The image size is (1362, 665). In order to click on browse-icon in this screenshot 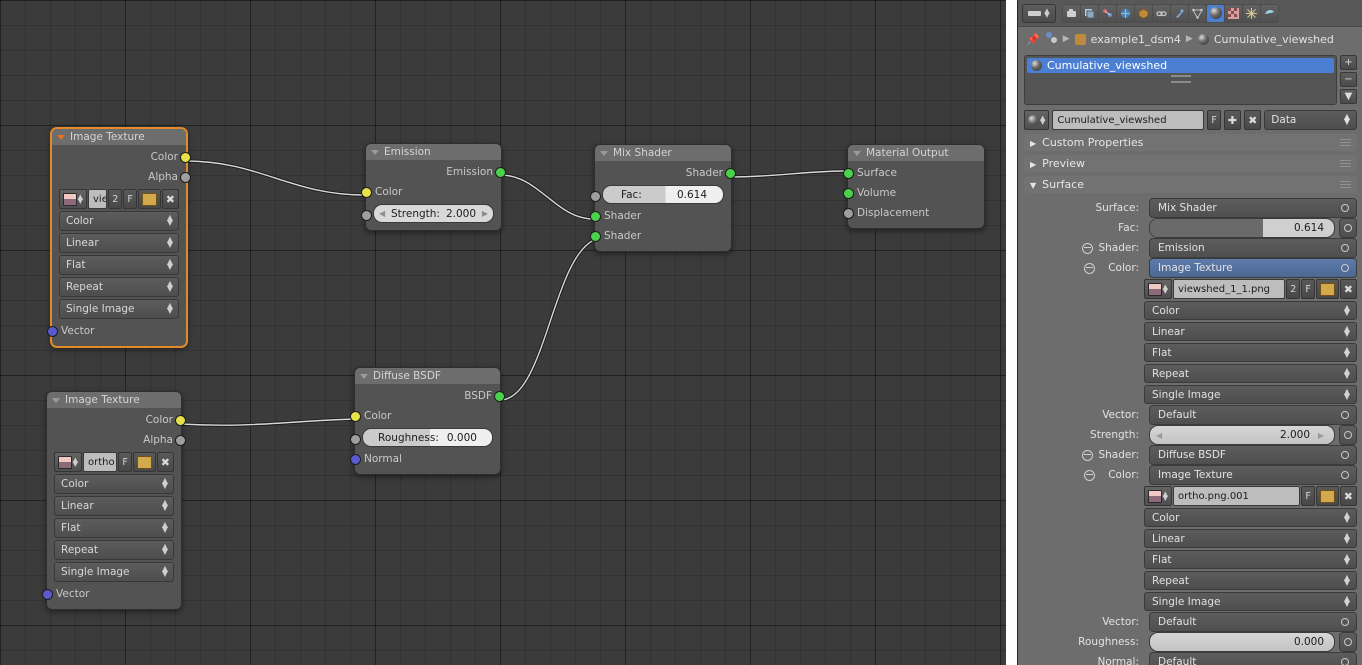, I will do `click(1051, 39)`.